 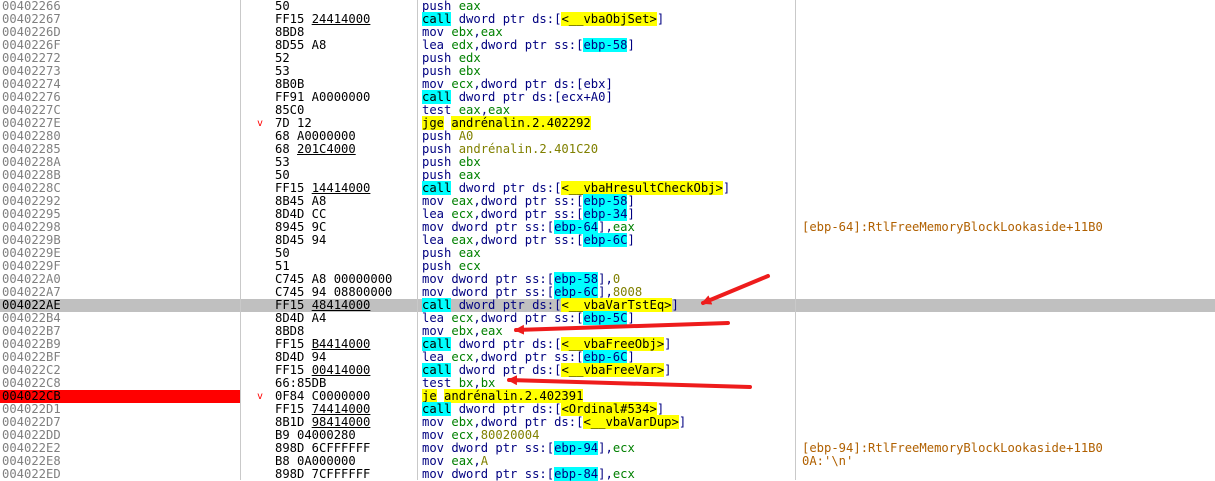 I want to click on arrow-test-bx-bx, so click(x=629, y=382).